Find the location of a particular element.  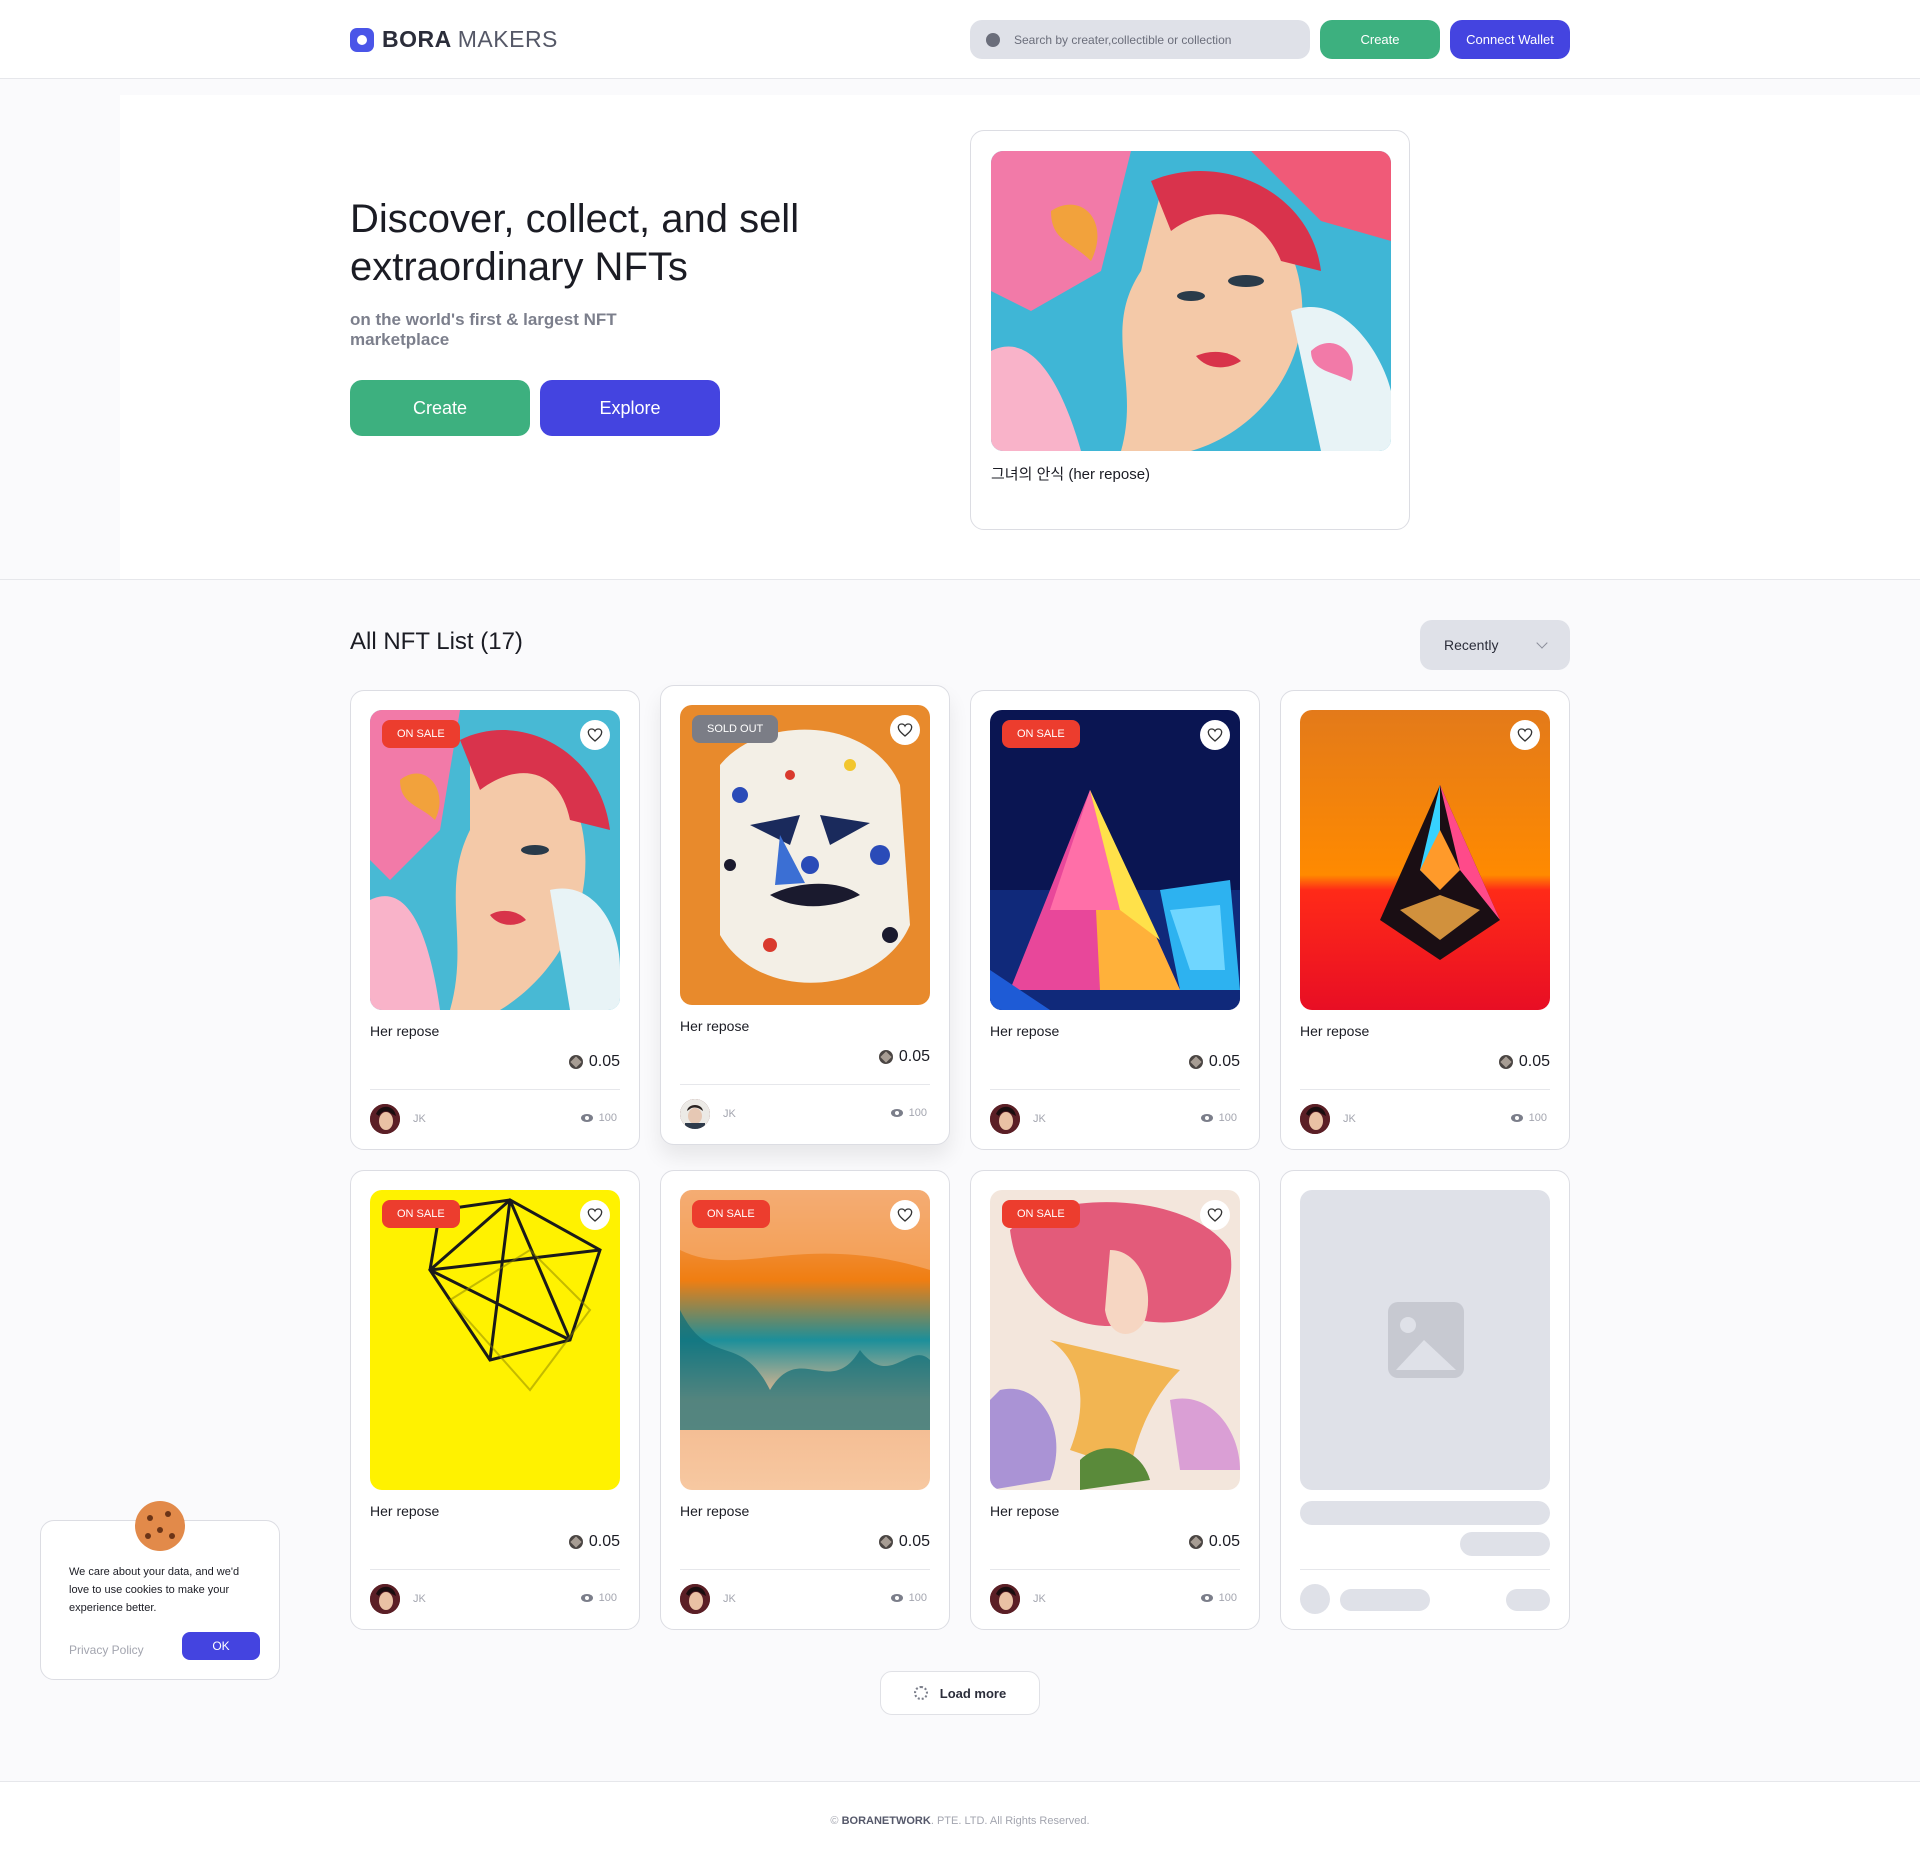

featured-nft-title: 그녀의 안식 (her repose) is located at coordinates (1071, 474).